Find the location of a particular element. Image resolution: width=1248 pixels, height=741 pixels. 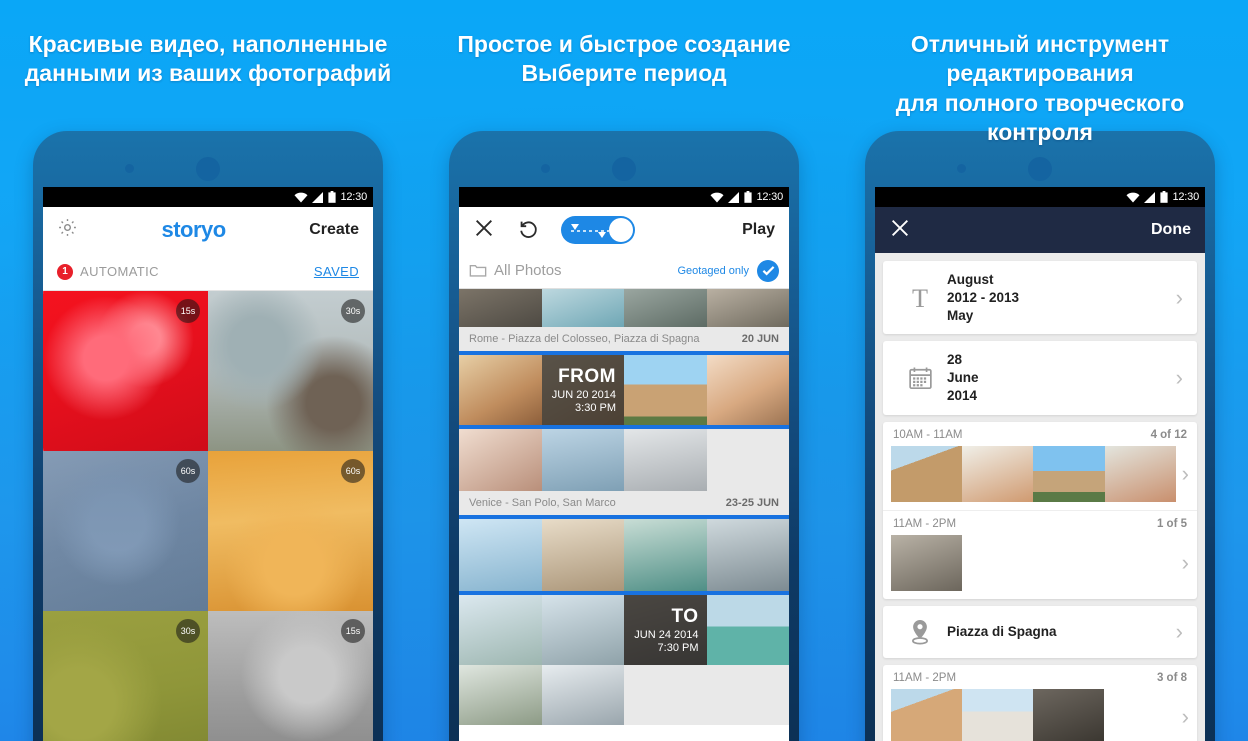

tab-automatic: 1 AUTOMATIC is located at coordinates (108, 271).